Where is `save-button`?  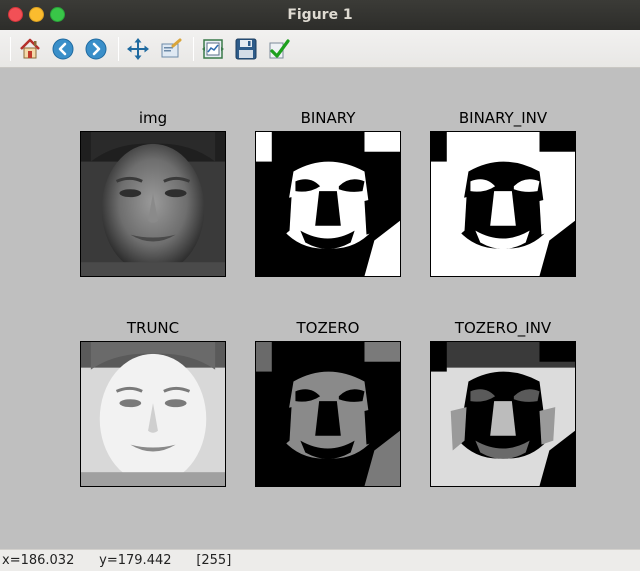 save-button is located at coordinates (246, 49).